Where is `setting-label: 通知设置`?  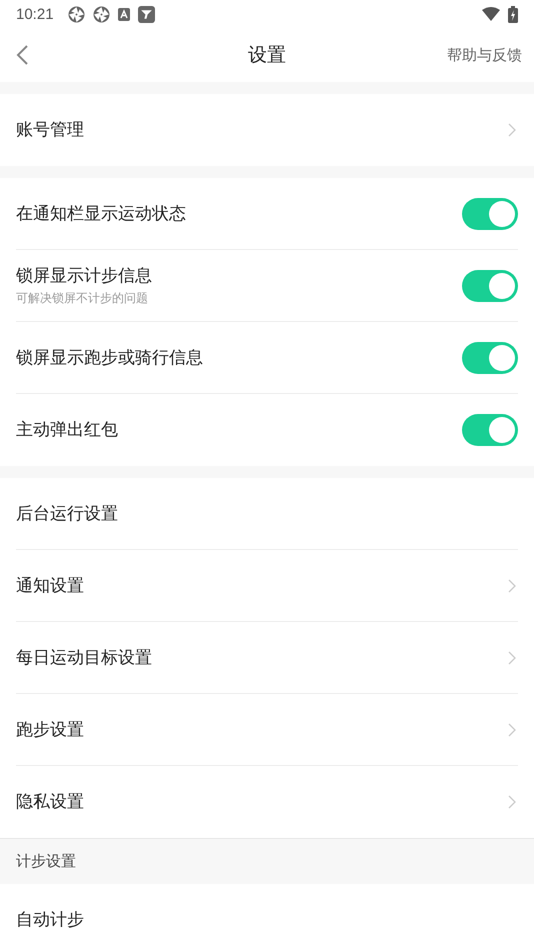 setting-label: 通知设置 is located at coordinates (50, 586).